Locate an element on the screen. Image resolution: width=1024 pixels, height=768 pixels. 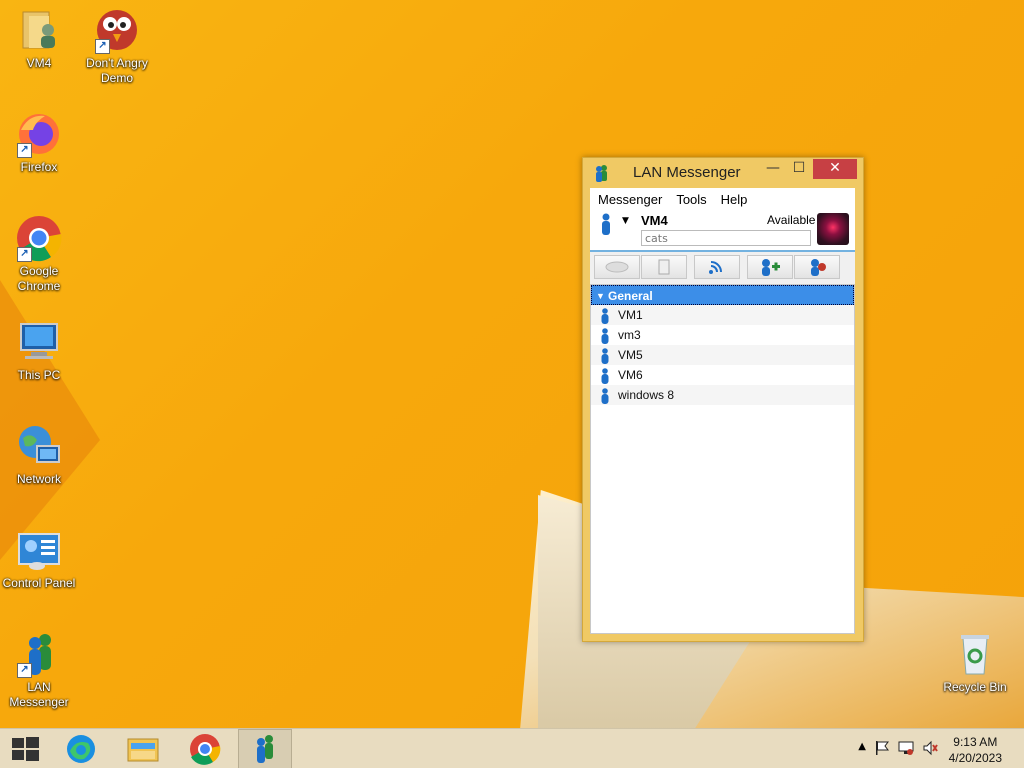
users-settings-icon is located at coordinates (818, 267).